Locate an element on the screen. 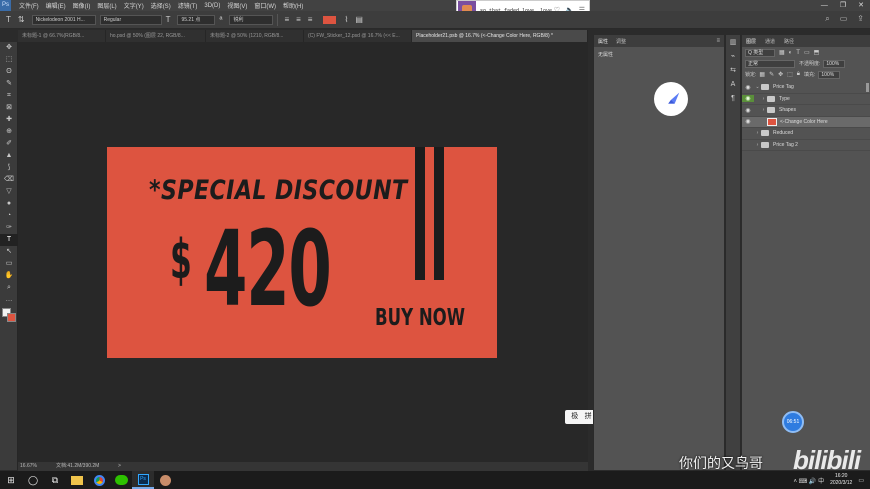  text-color-swatch is located at coordinates (330, 19).